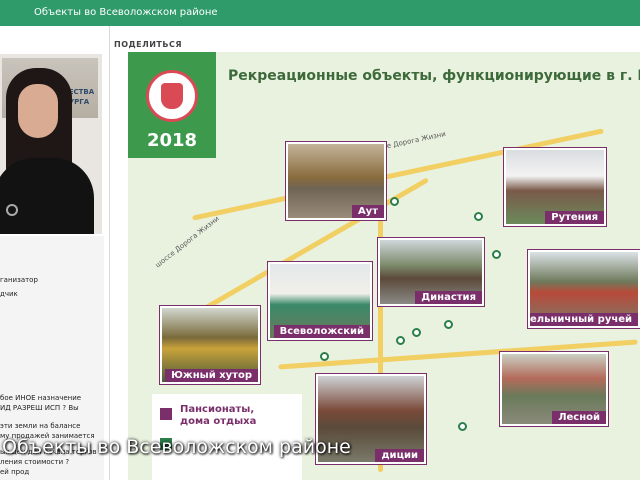  Describe the element at coordinates (35, 462) in the screenshot. I see `chat-message: ления стоимости ?` at that location.